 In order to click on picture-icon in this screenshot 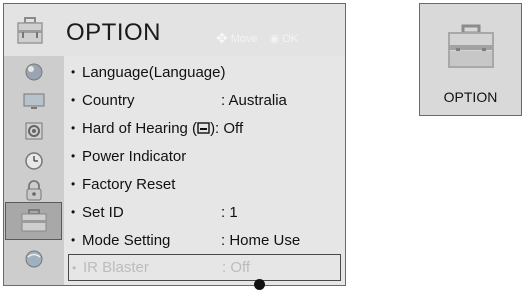, I will do `click(33, 71)`.